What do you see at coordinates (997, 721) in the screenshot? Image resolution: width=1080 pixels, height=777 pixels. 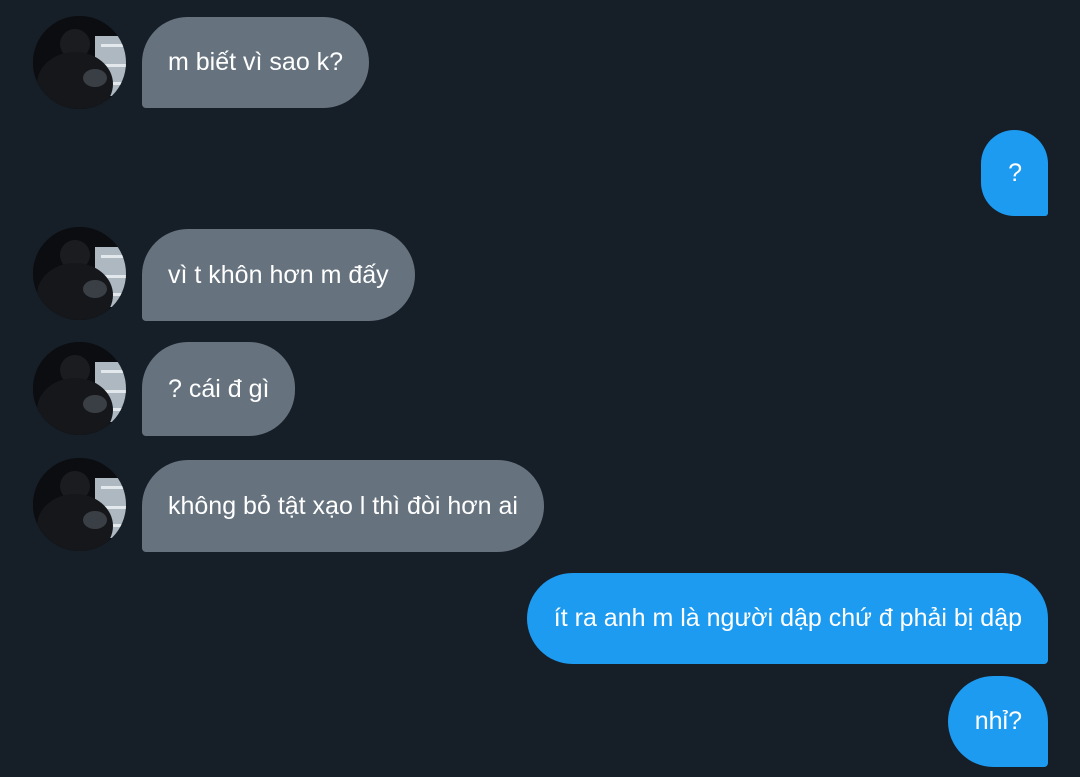 I see `outgoing-message: nhỉ?` at bounding box center [997, 721].